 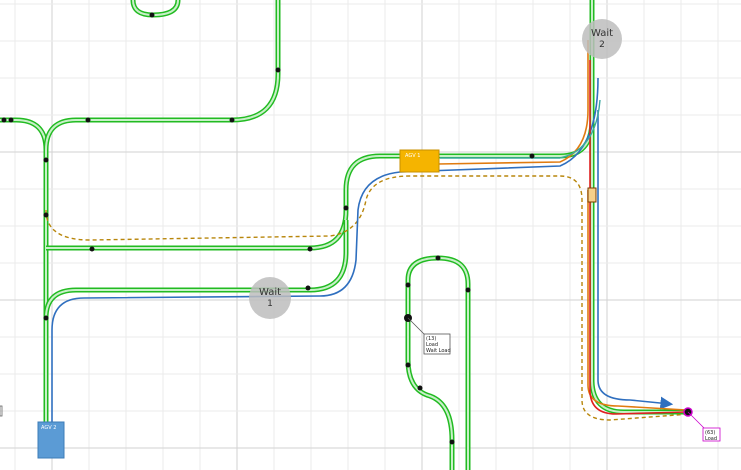 I want to click on route-orange, so click(x=513, y=102).